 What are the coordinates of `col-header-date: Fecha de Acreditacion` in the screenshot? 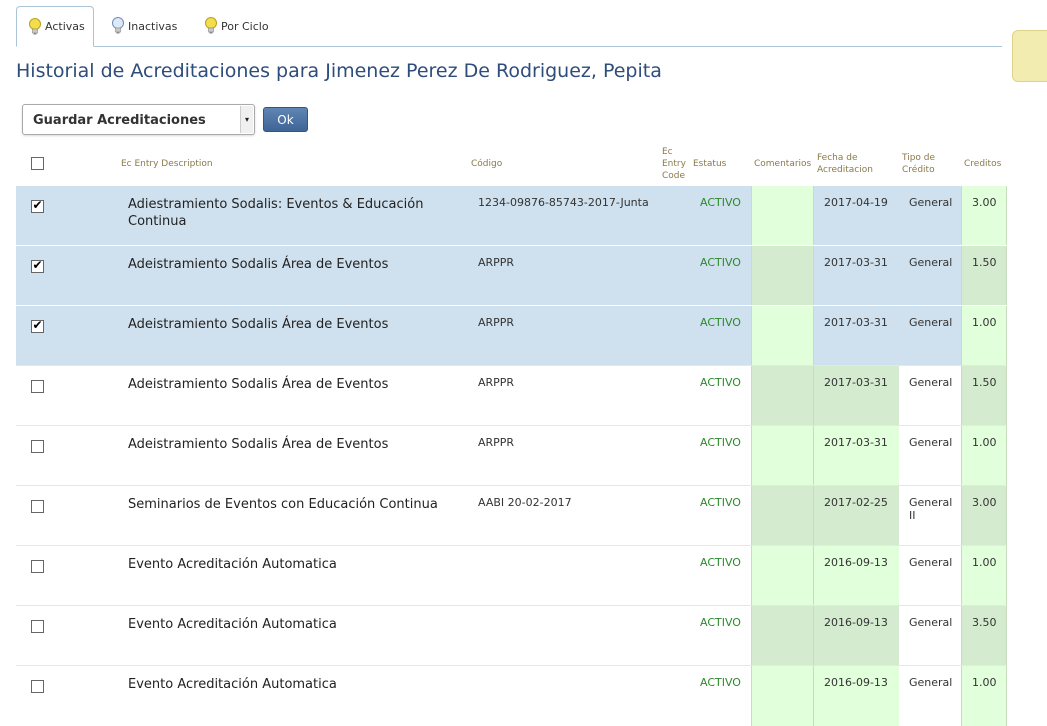 It's located at (847, 164).